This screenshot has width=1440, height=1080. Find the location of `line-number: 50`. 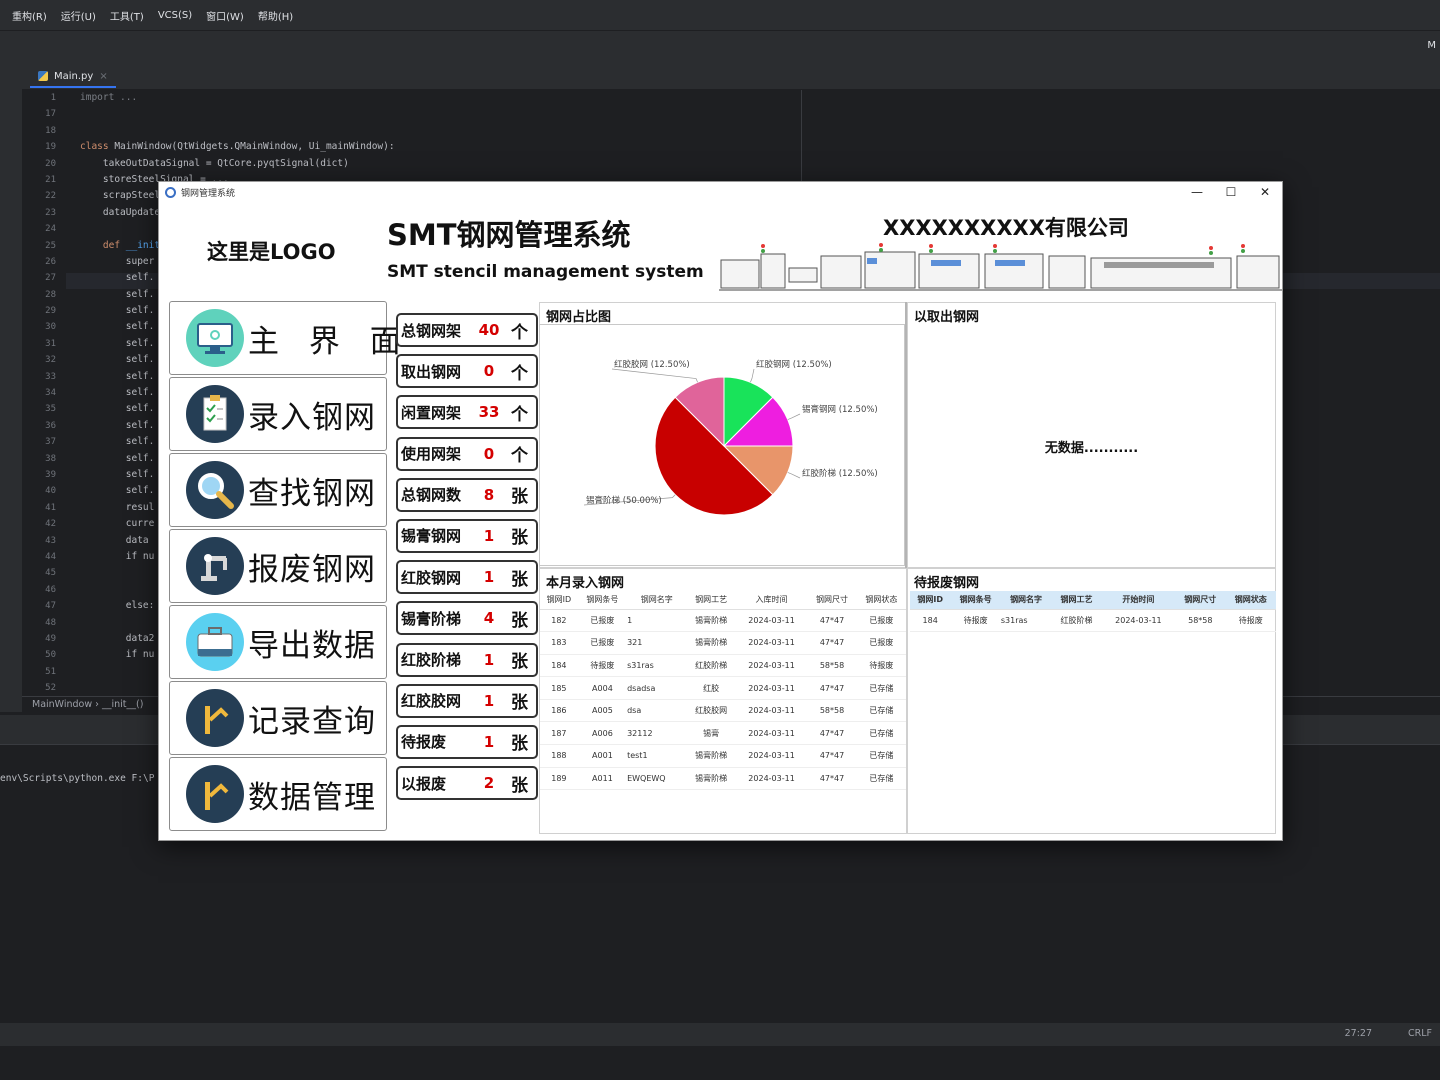

line-number: 50 is located at coordinates (50, 655).